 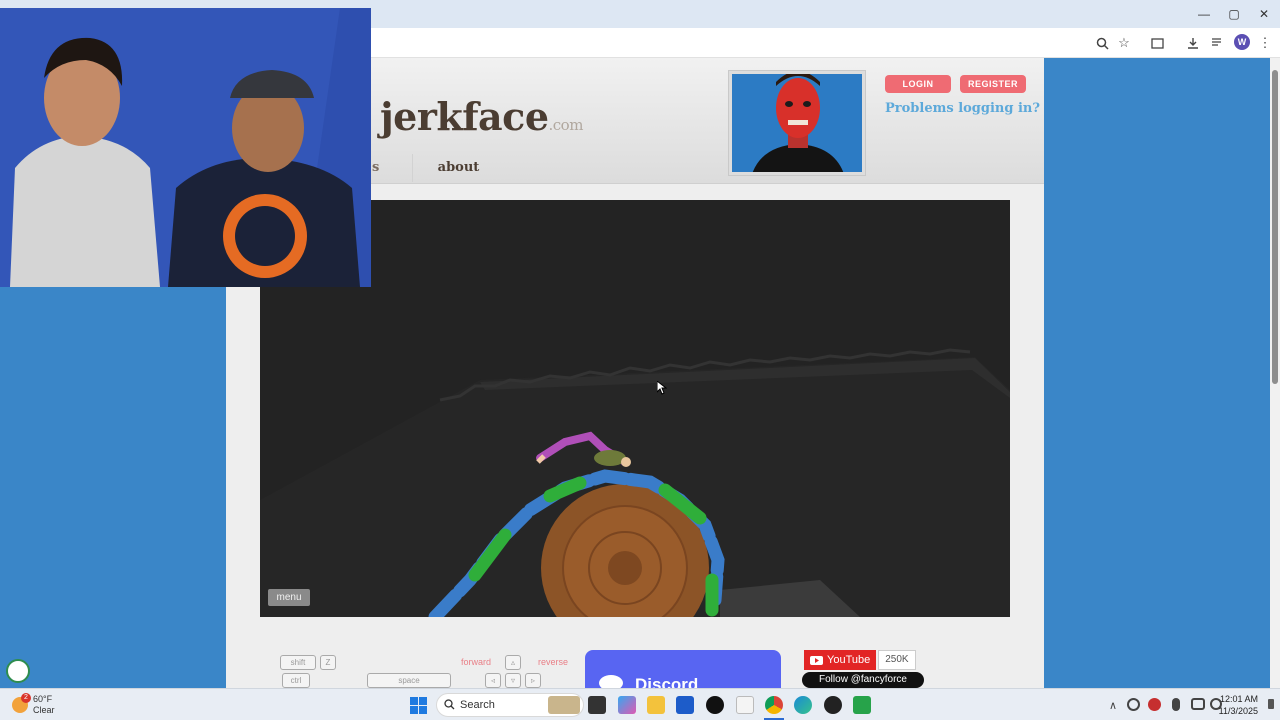 What do you see at coordinates (993, 84) in the screenshot?
I see `register-button: REGISTER` at bounding box center [993, 84].